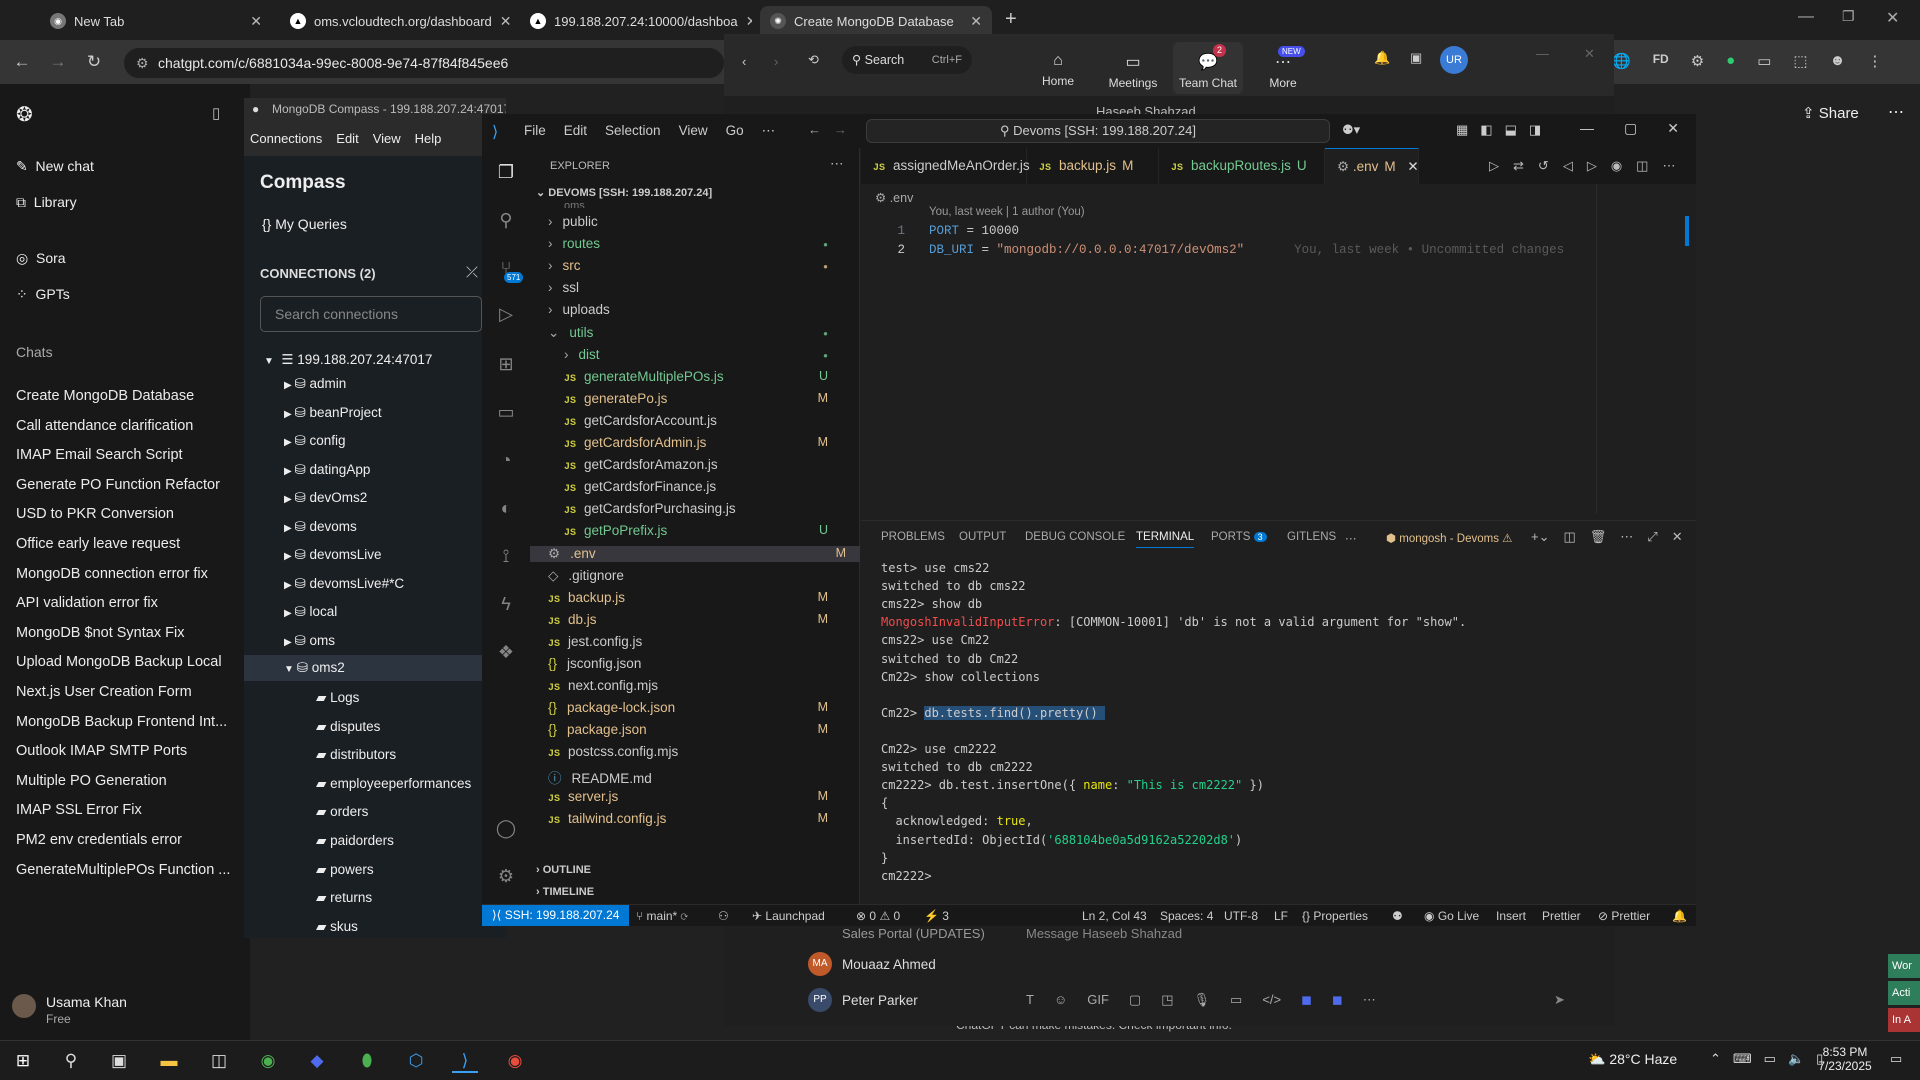 The height and width of the screenshot is (1080, 1920). What do you see at coordinates (703, 531) in the screenshot?
I see `file-tree-item: JS getPoPrefix.js U` at bounding box center [703, 531].